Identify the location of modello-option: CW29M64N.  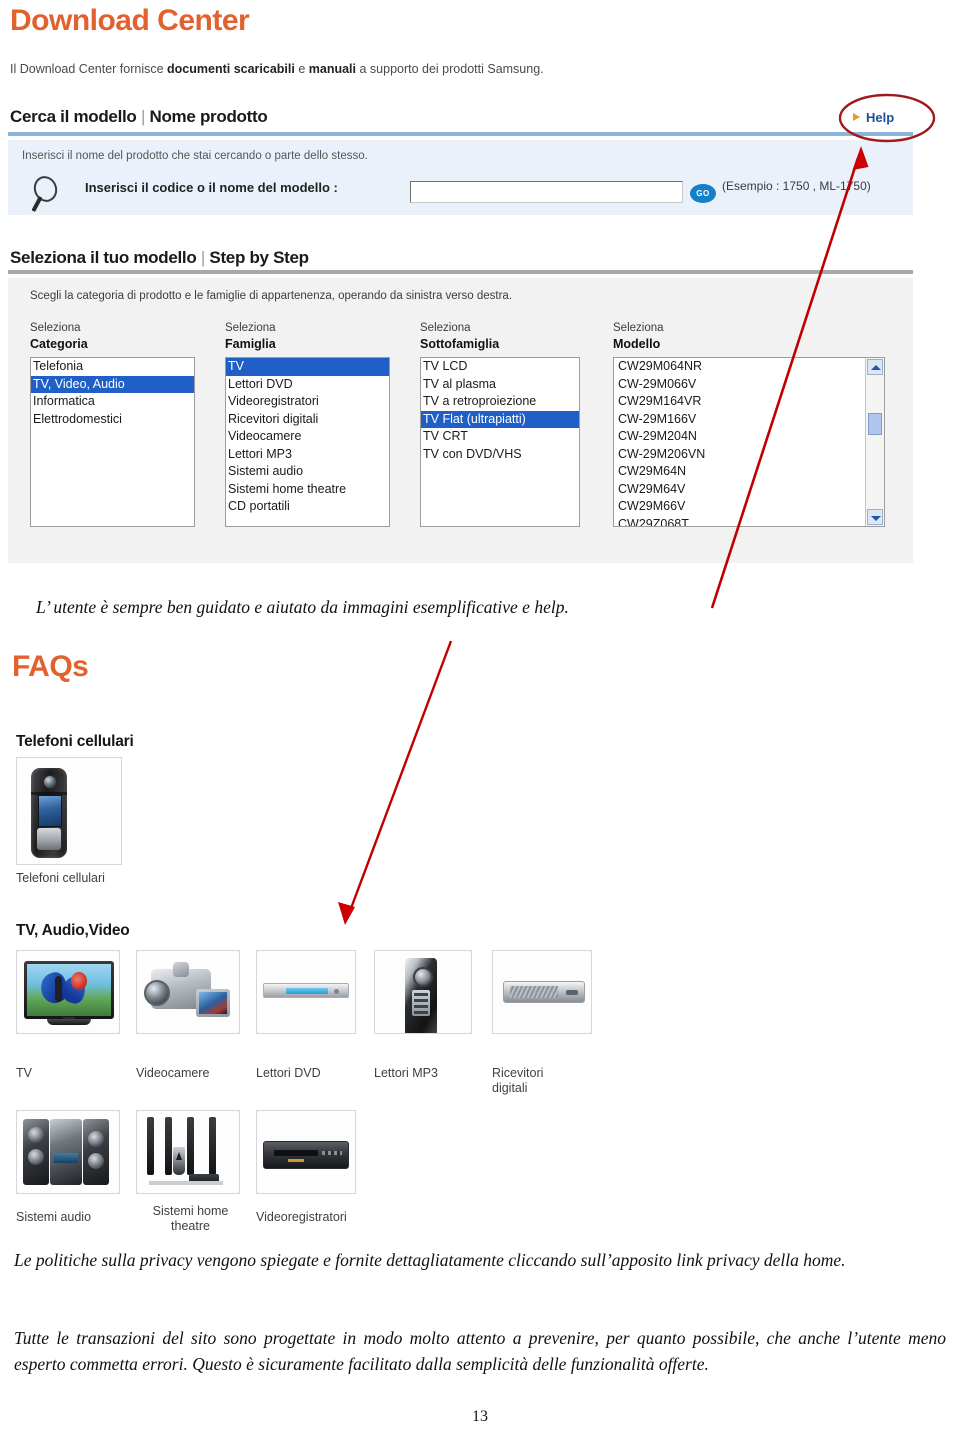
(749, 472).